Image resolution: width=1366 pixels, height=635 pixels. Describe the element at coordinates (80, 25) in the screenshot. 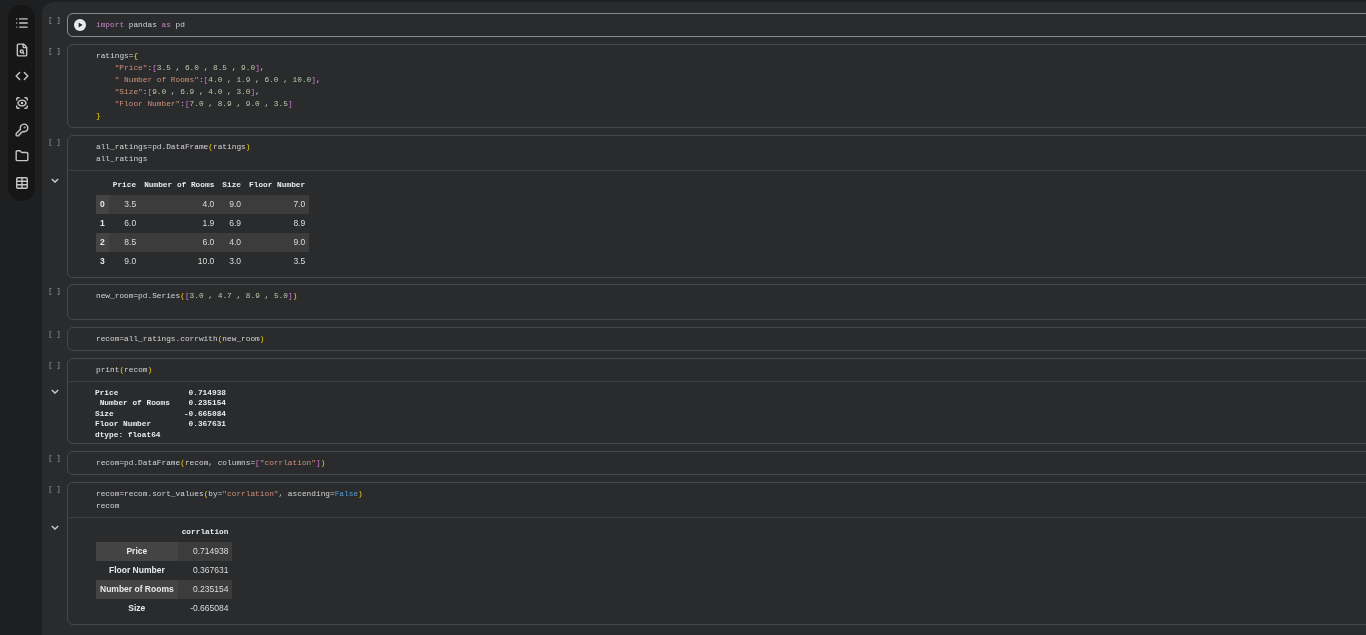

I see `play-icon` at that location.